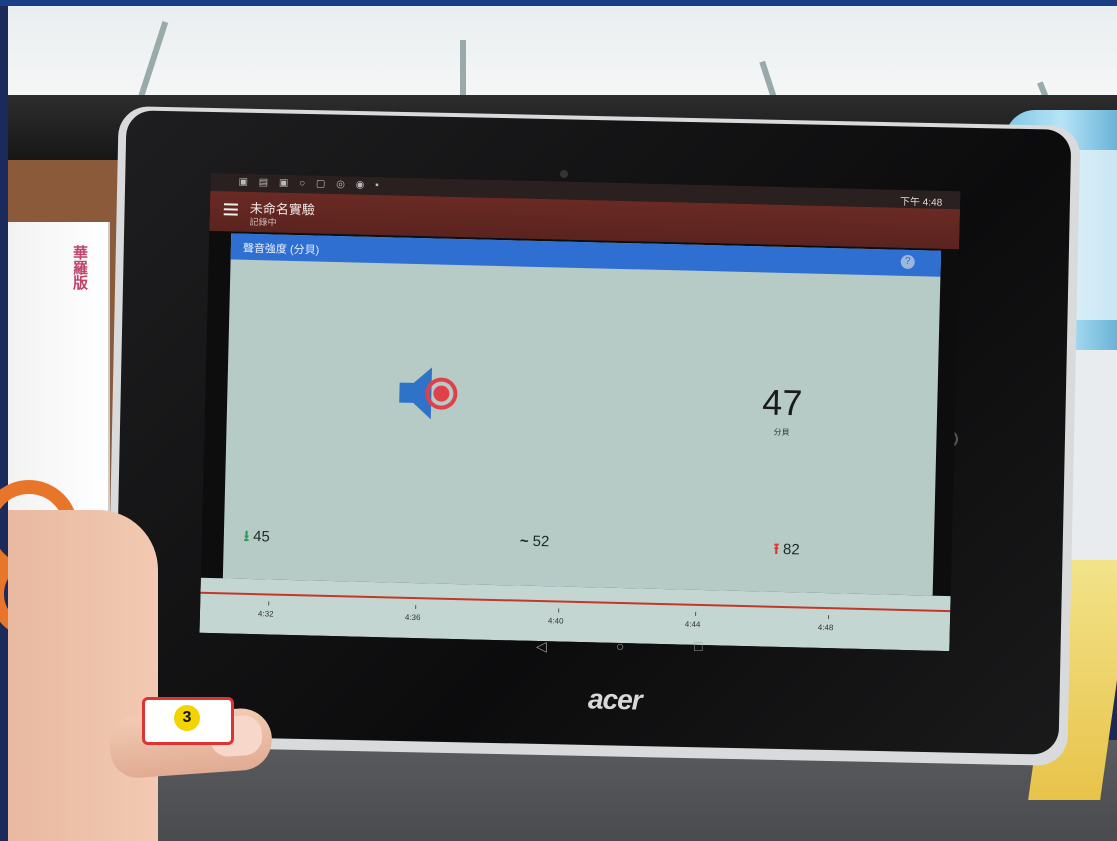 Image resolution: width=1117 pixels, height=841 pixels. I want to click on current-decibel-value: 47, so click(782, 402).